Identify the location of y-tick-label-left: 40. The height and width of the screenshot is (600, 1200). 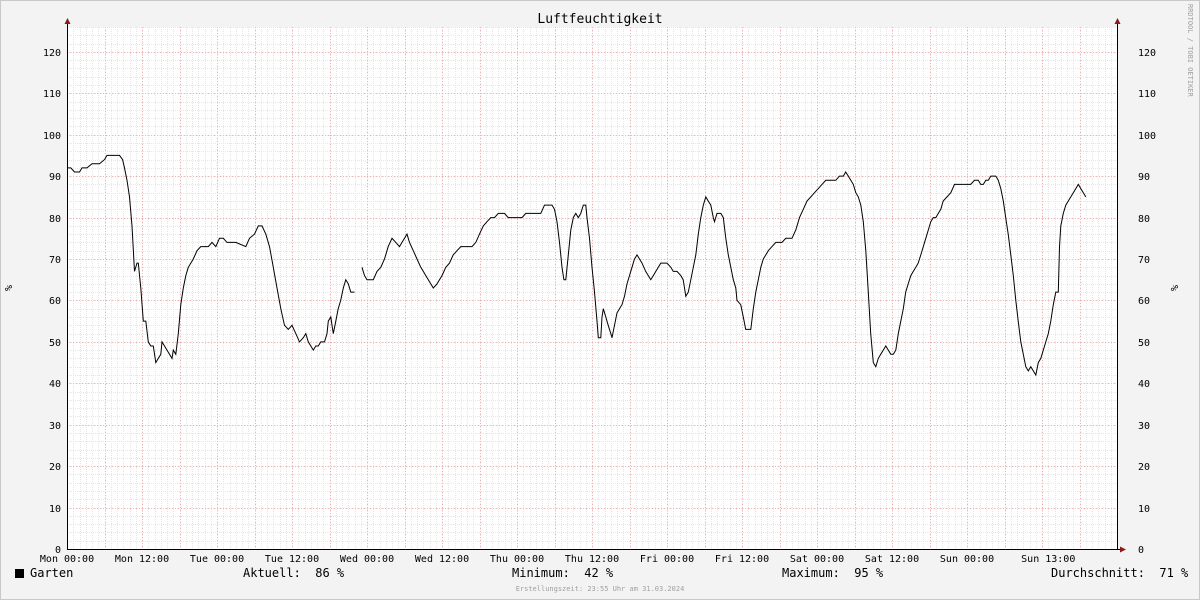
(55, 384).